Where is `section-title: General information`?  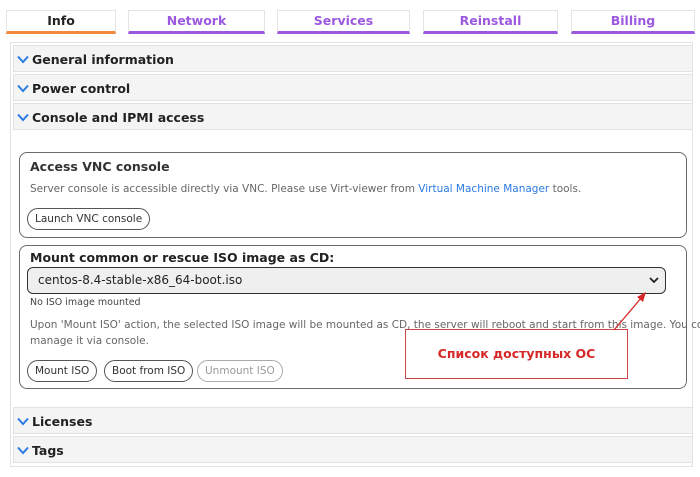
section-title: General information is located at coordinates (103, 59).